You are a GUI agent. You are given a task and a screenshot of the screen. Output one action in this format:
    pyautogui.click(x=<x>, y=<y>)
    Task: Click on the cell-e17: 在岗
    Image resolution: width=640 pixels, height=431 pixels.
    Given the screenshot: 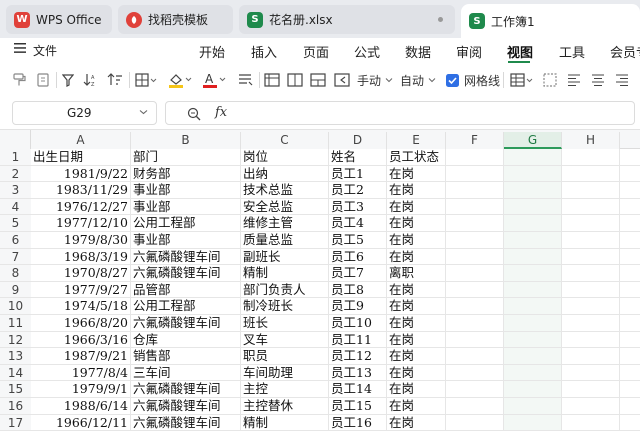 What is the action you would take?
    pyautogui.click(x=416, y=422)
    